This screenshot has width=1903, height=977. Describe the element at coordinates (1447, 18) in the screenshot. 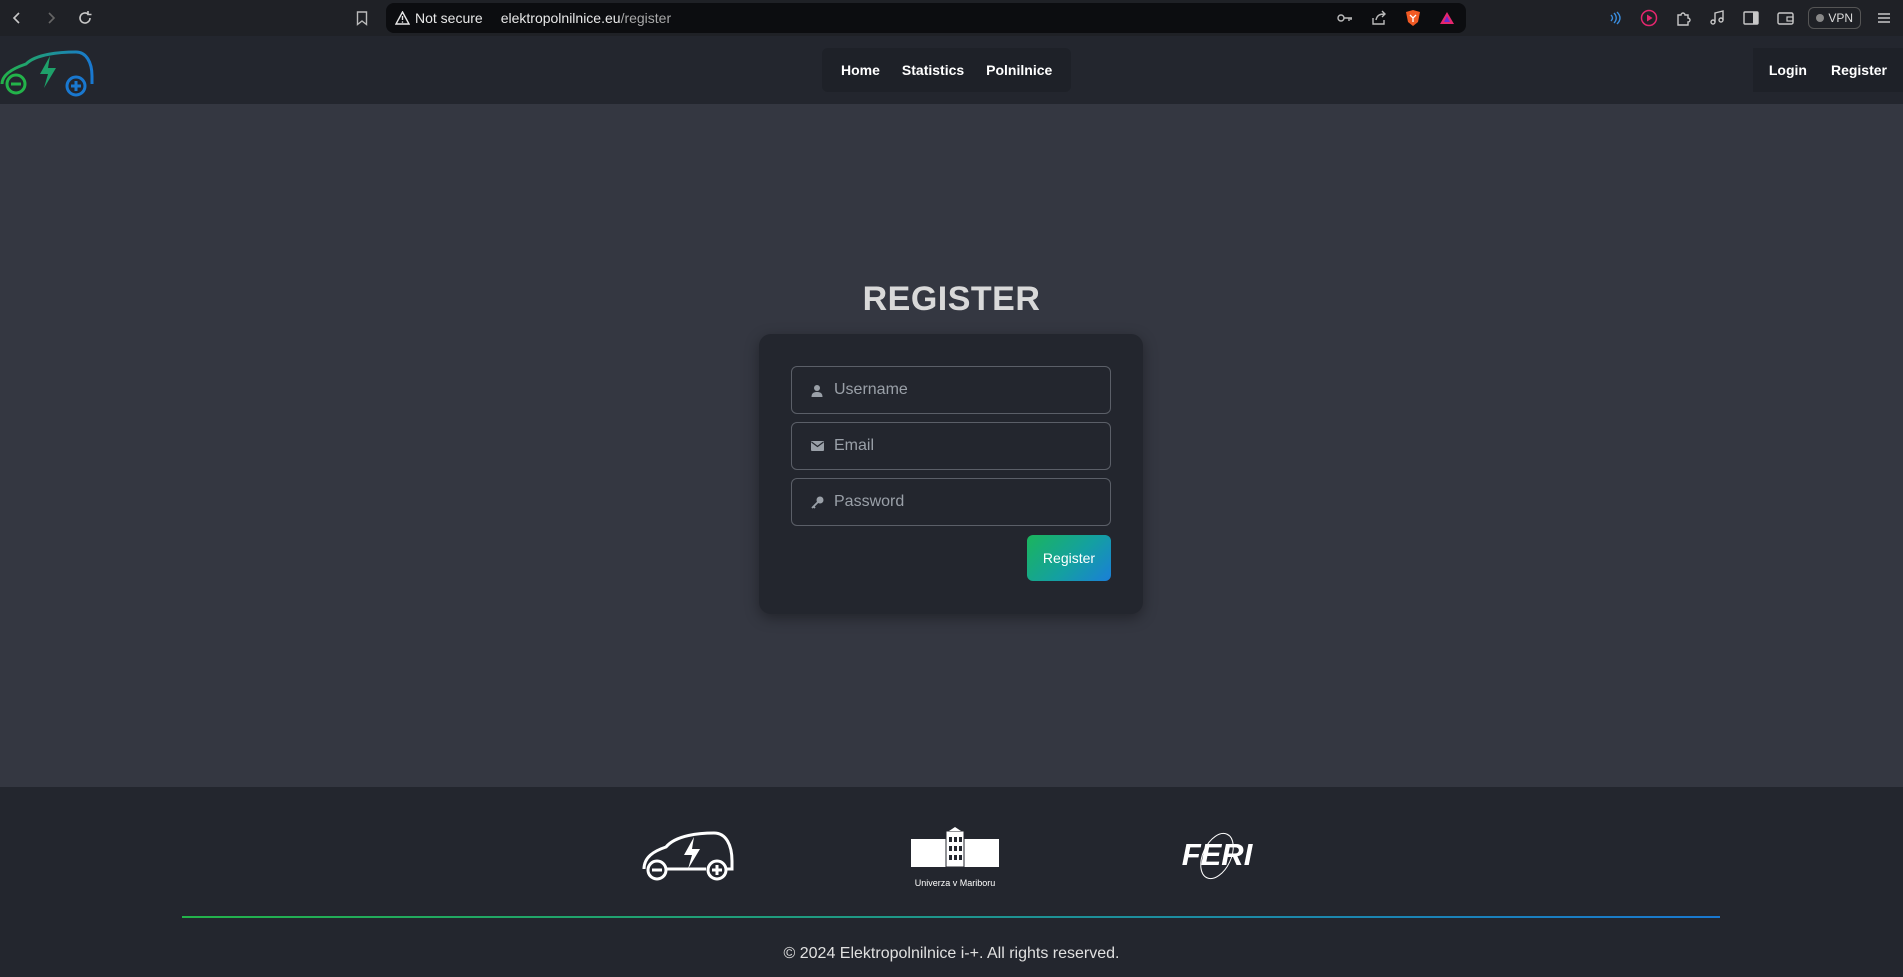

I see `brave-rewards-icon` at that location.